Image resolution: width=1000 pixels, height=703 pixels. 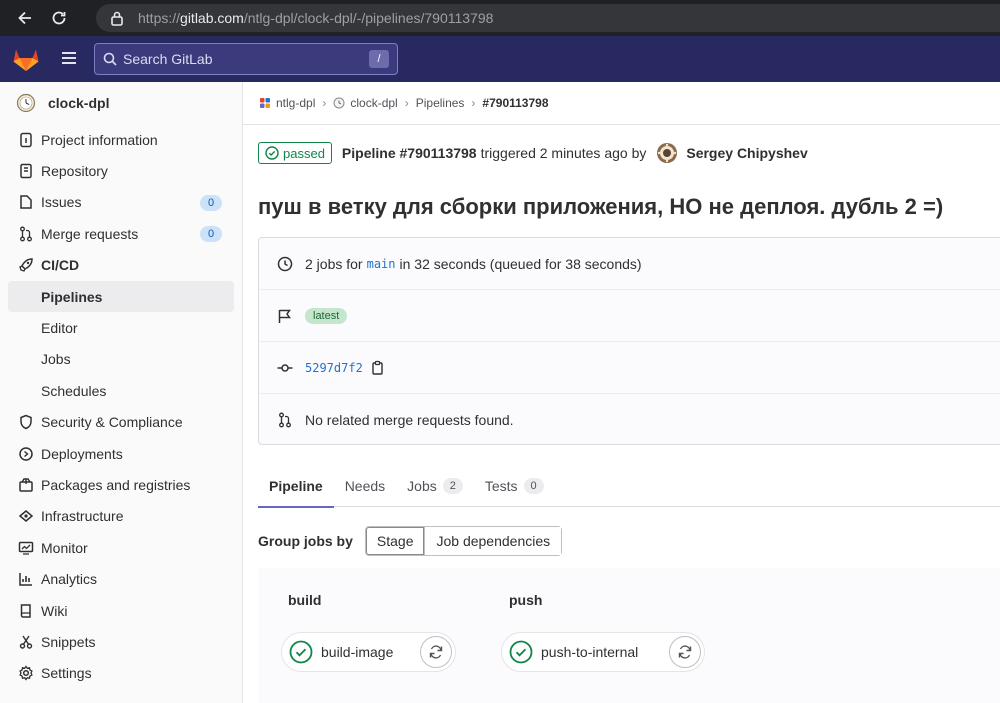 I want to click on deployments-icon, so click(x=26, y=454).